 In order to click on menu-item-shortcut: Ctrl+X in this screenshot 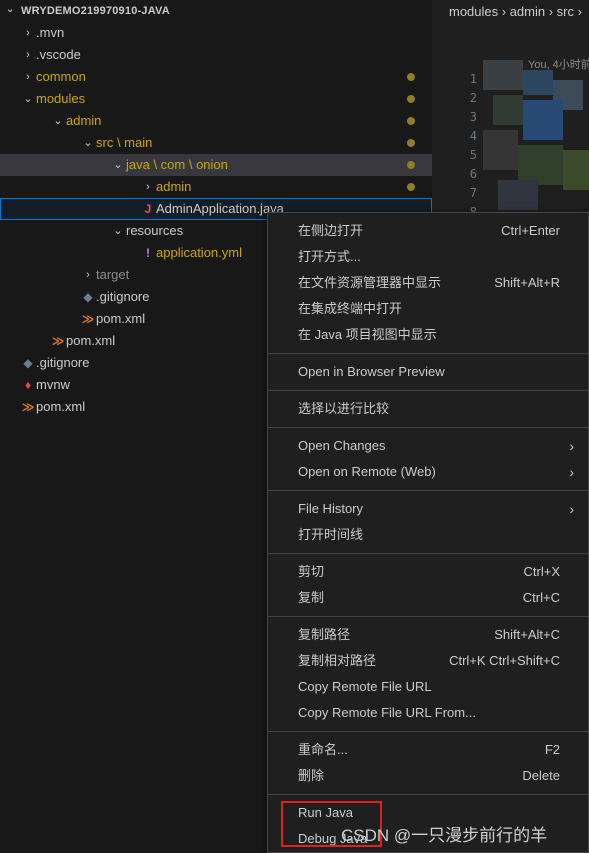, I will do `click(541, 571)`.